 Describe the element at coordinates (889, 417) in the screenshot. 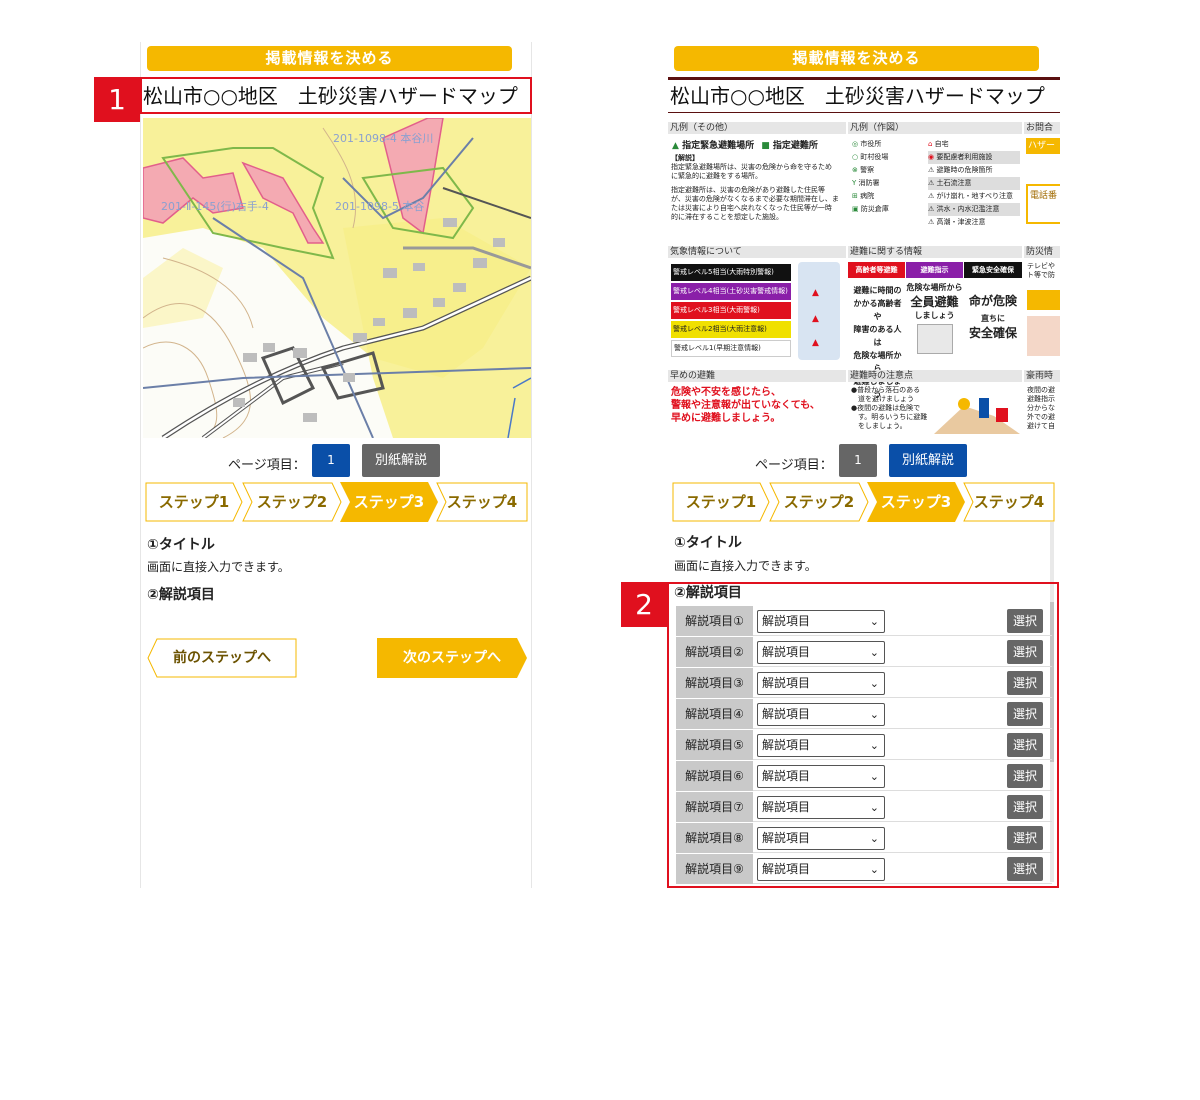

I see `caution-line: す。明るいうちに避難` at that location.